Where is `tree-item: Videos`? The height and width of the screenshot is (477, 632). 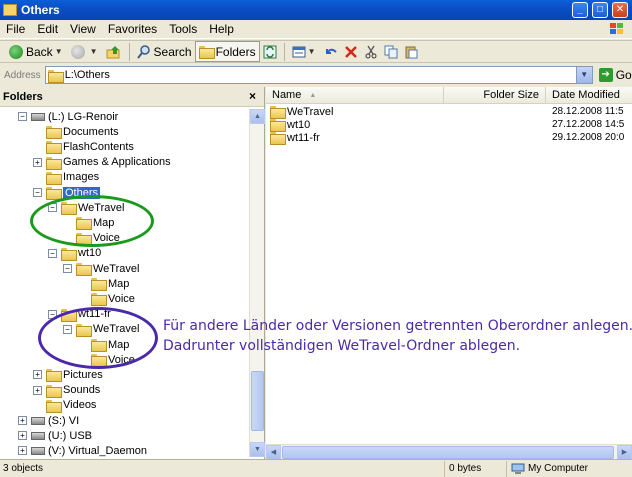 tree-item: Videos is located at coordinates (64, 405).